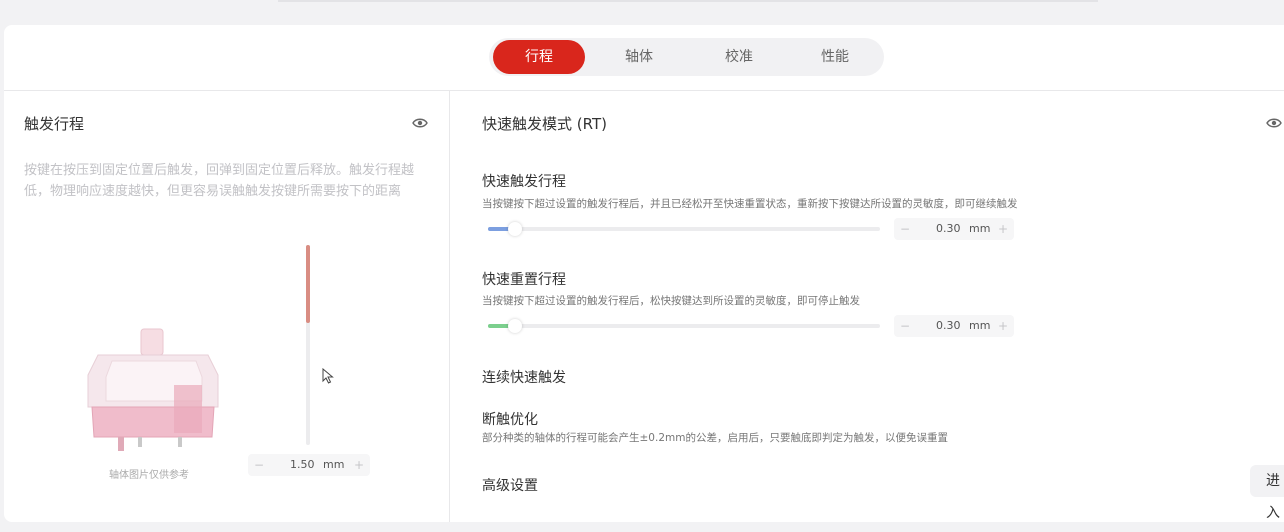 This screenshot has width=1284, height=532. What do you see at coordinates (328, 376) in the screenshot?
I see `mouse-cursor-icon` at bounding box center [328, 376].